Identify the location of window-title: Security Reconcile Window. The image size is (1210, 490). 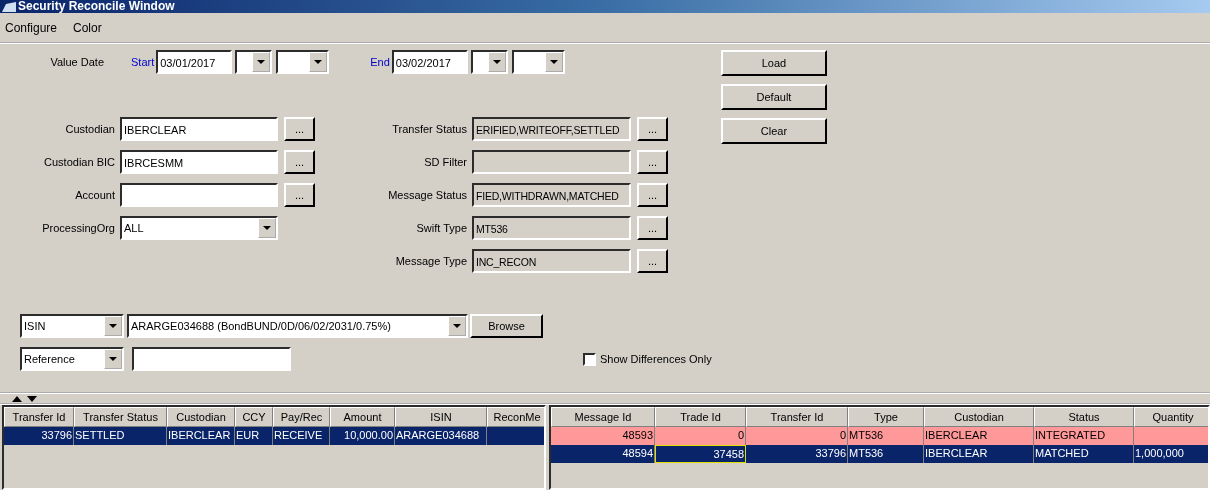
(96, 6).